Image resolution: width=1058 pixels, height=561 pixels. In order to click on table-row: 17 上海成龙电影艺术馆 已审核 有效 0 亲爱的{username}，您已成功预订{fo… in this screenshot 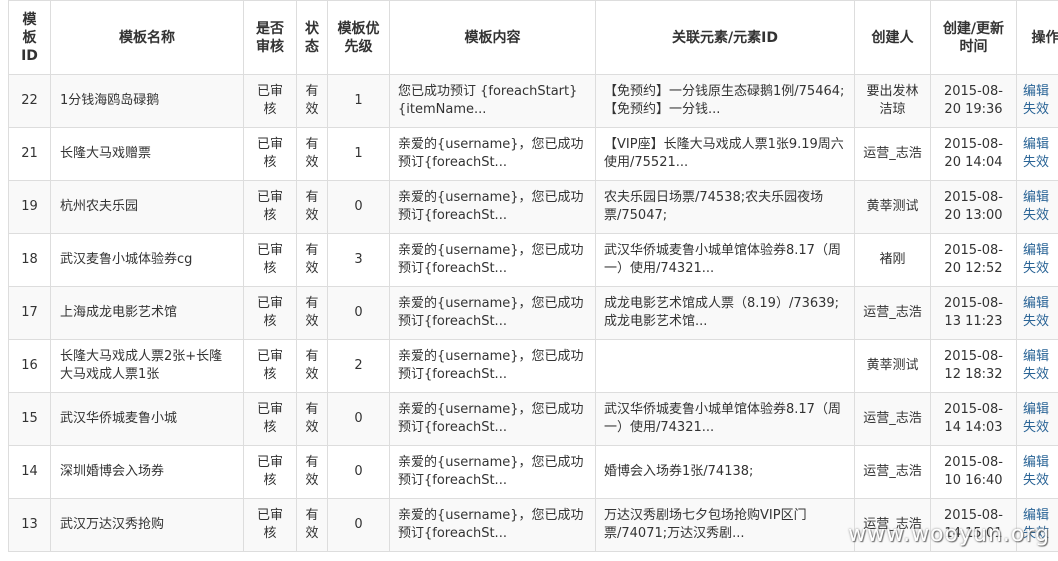, I will do `click(533, 313)`.